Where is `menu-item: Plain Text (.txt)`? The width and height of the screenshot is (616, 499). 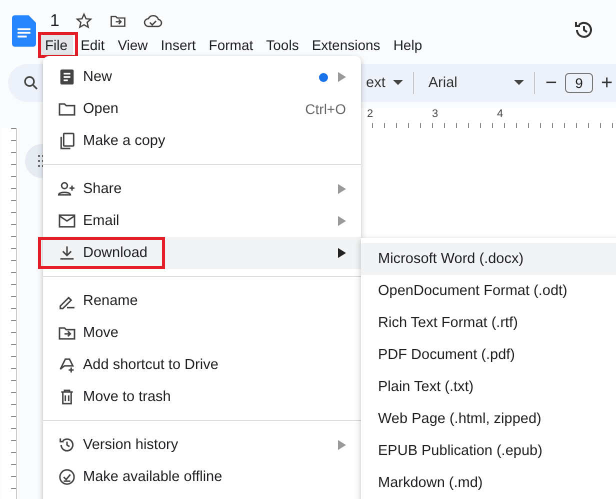
menu-item: Plain Text (.txt) is located at coordinates (488, 387).